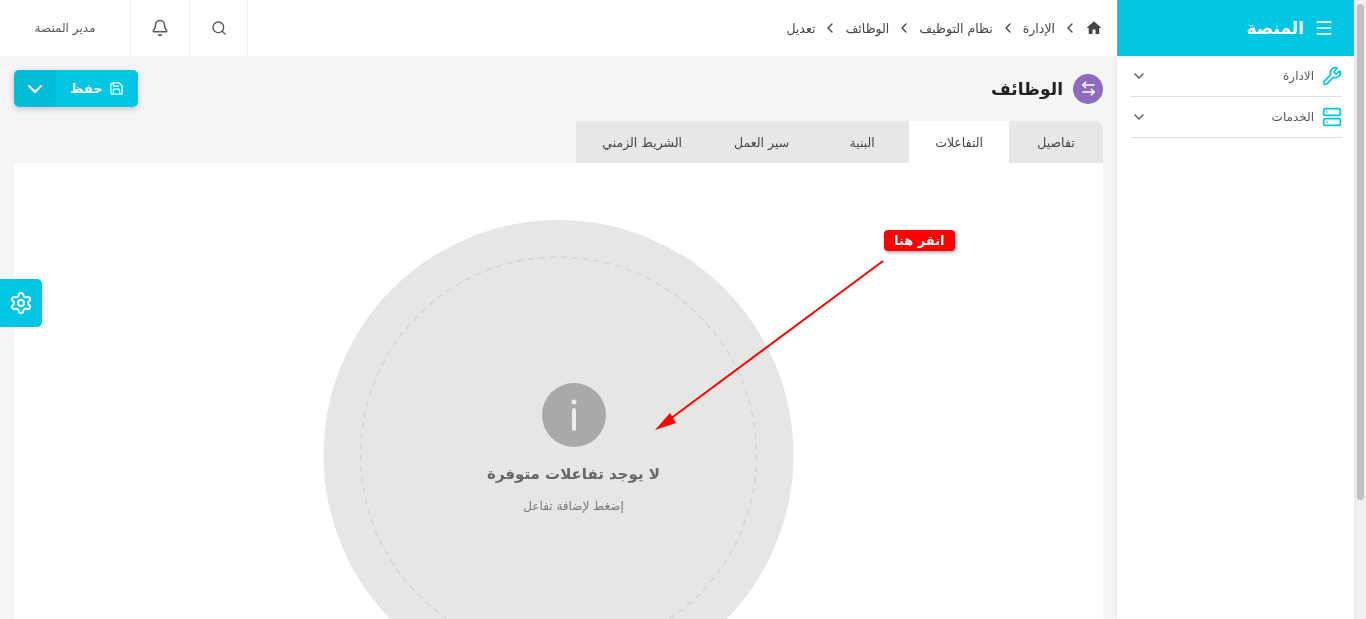  What do you see at coordinates (1026, 88) in the screenshot?
I see `page-title: الوظائف` at bounding box center [1026, 88].